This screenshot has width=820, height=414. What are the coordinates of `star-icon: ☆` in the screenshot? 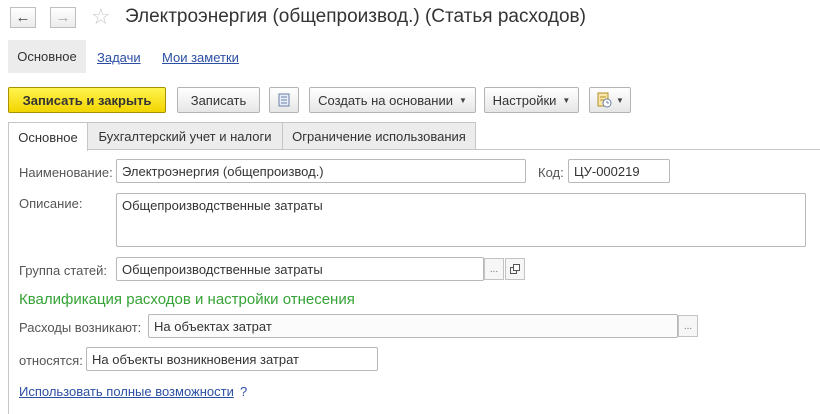 It's located at (101, 17).